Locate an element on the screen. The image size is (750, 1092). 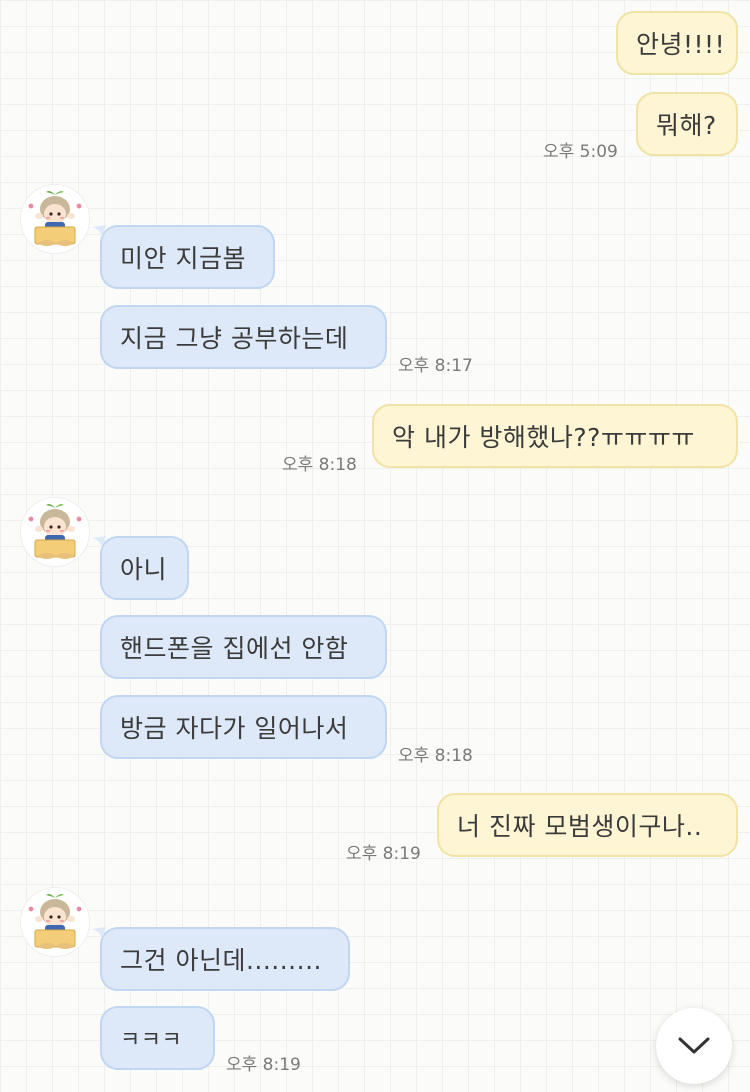
their-message-bubble: 미안 지금봄 is located at coordinates (187, 257).